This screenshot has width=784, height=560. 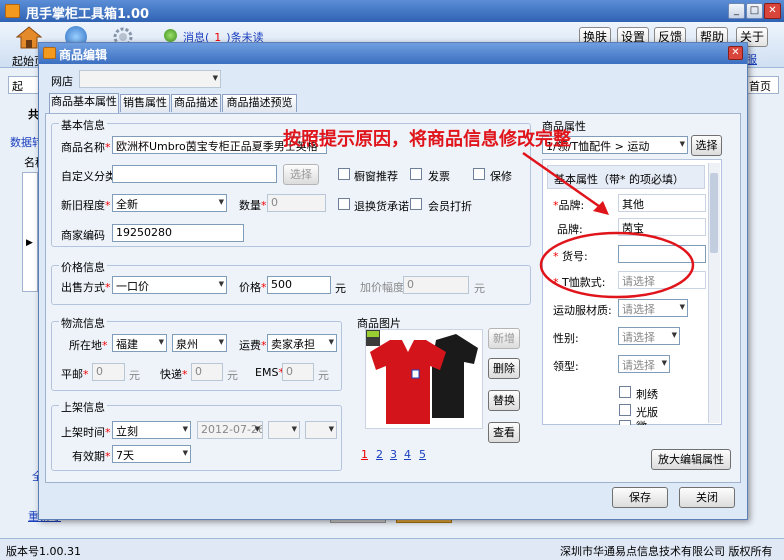 I want to click on tshirt-image-icon, so click(x=422, y=377).